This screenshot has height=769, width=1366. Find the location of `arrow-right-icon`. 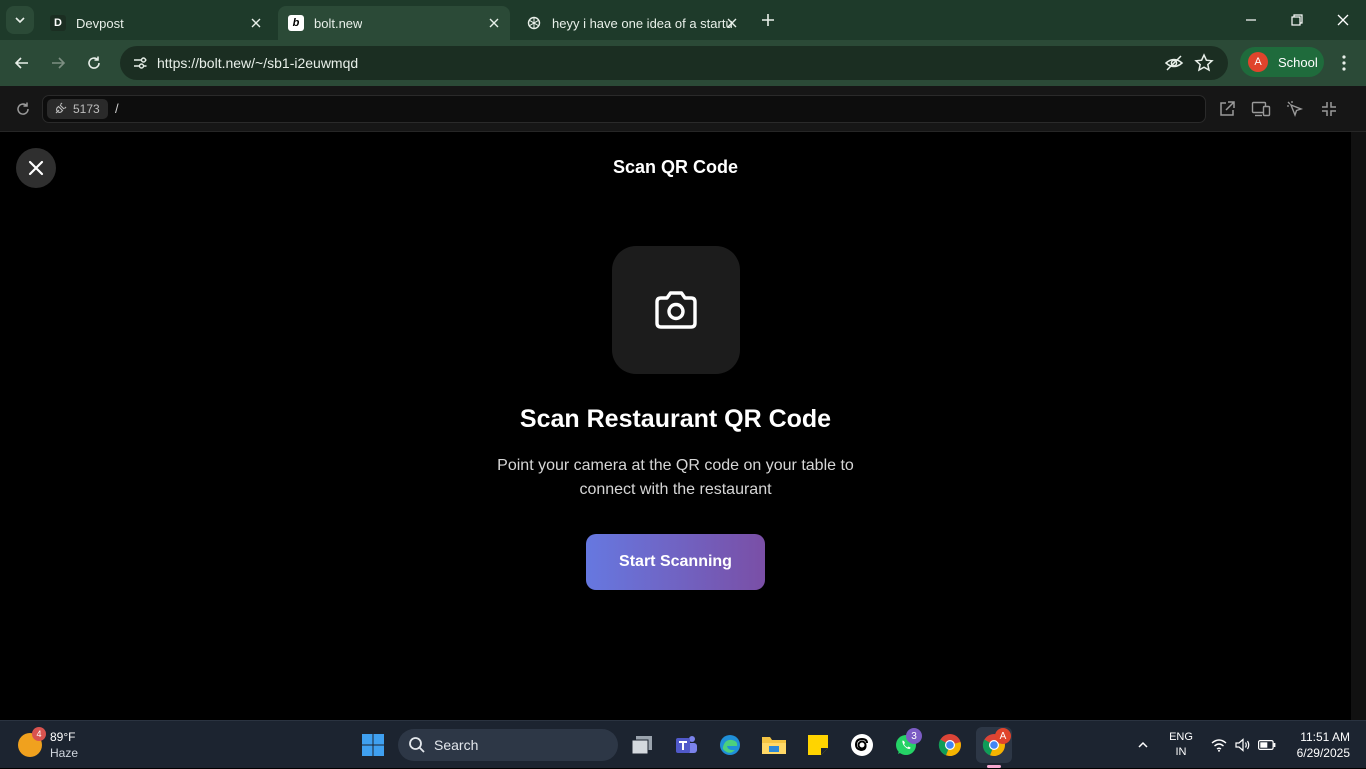

arrow-right-icon is located at coordinates (59, 63).